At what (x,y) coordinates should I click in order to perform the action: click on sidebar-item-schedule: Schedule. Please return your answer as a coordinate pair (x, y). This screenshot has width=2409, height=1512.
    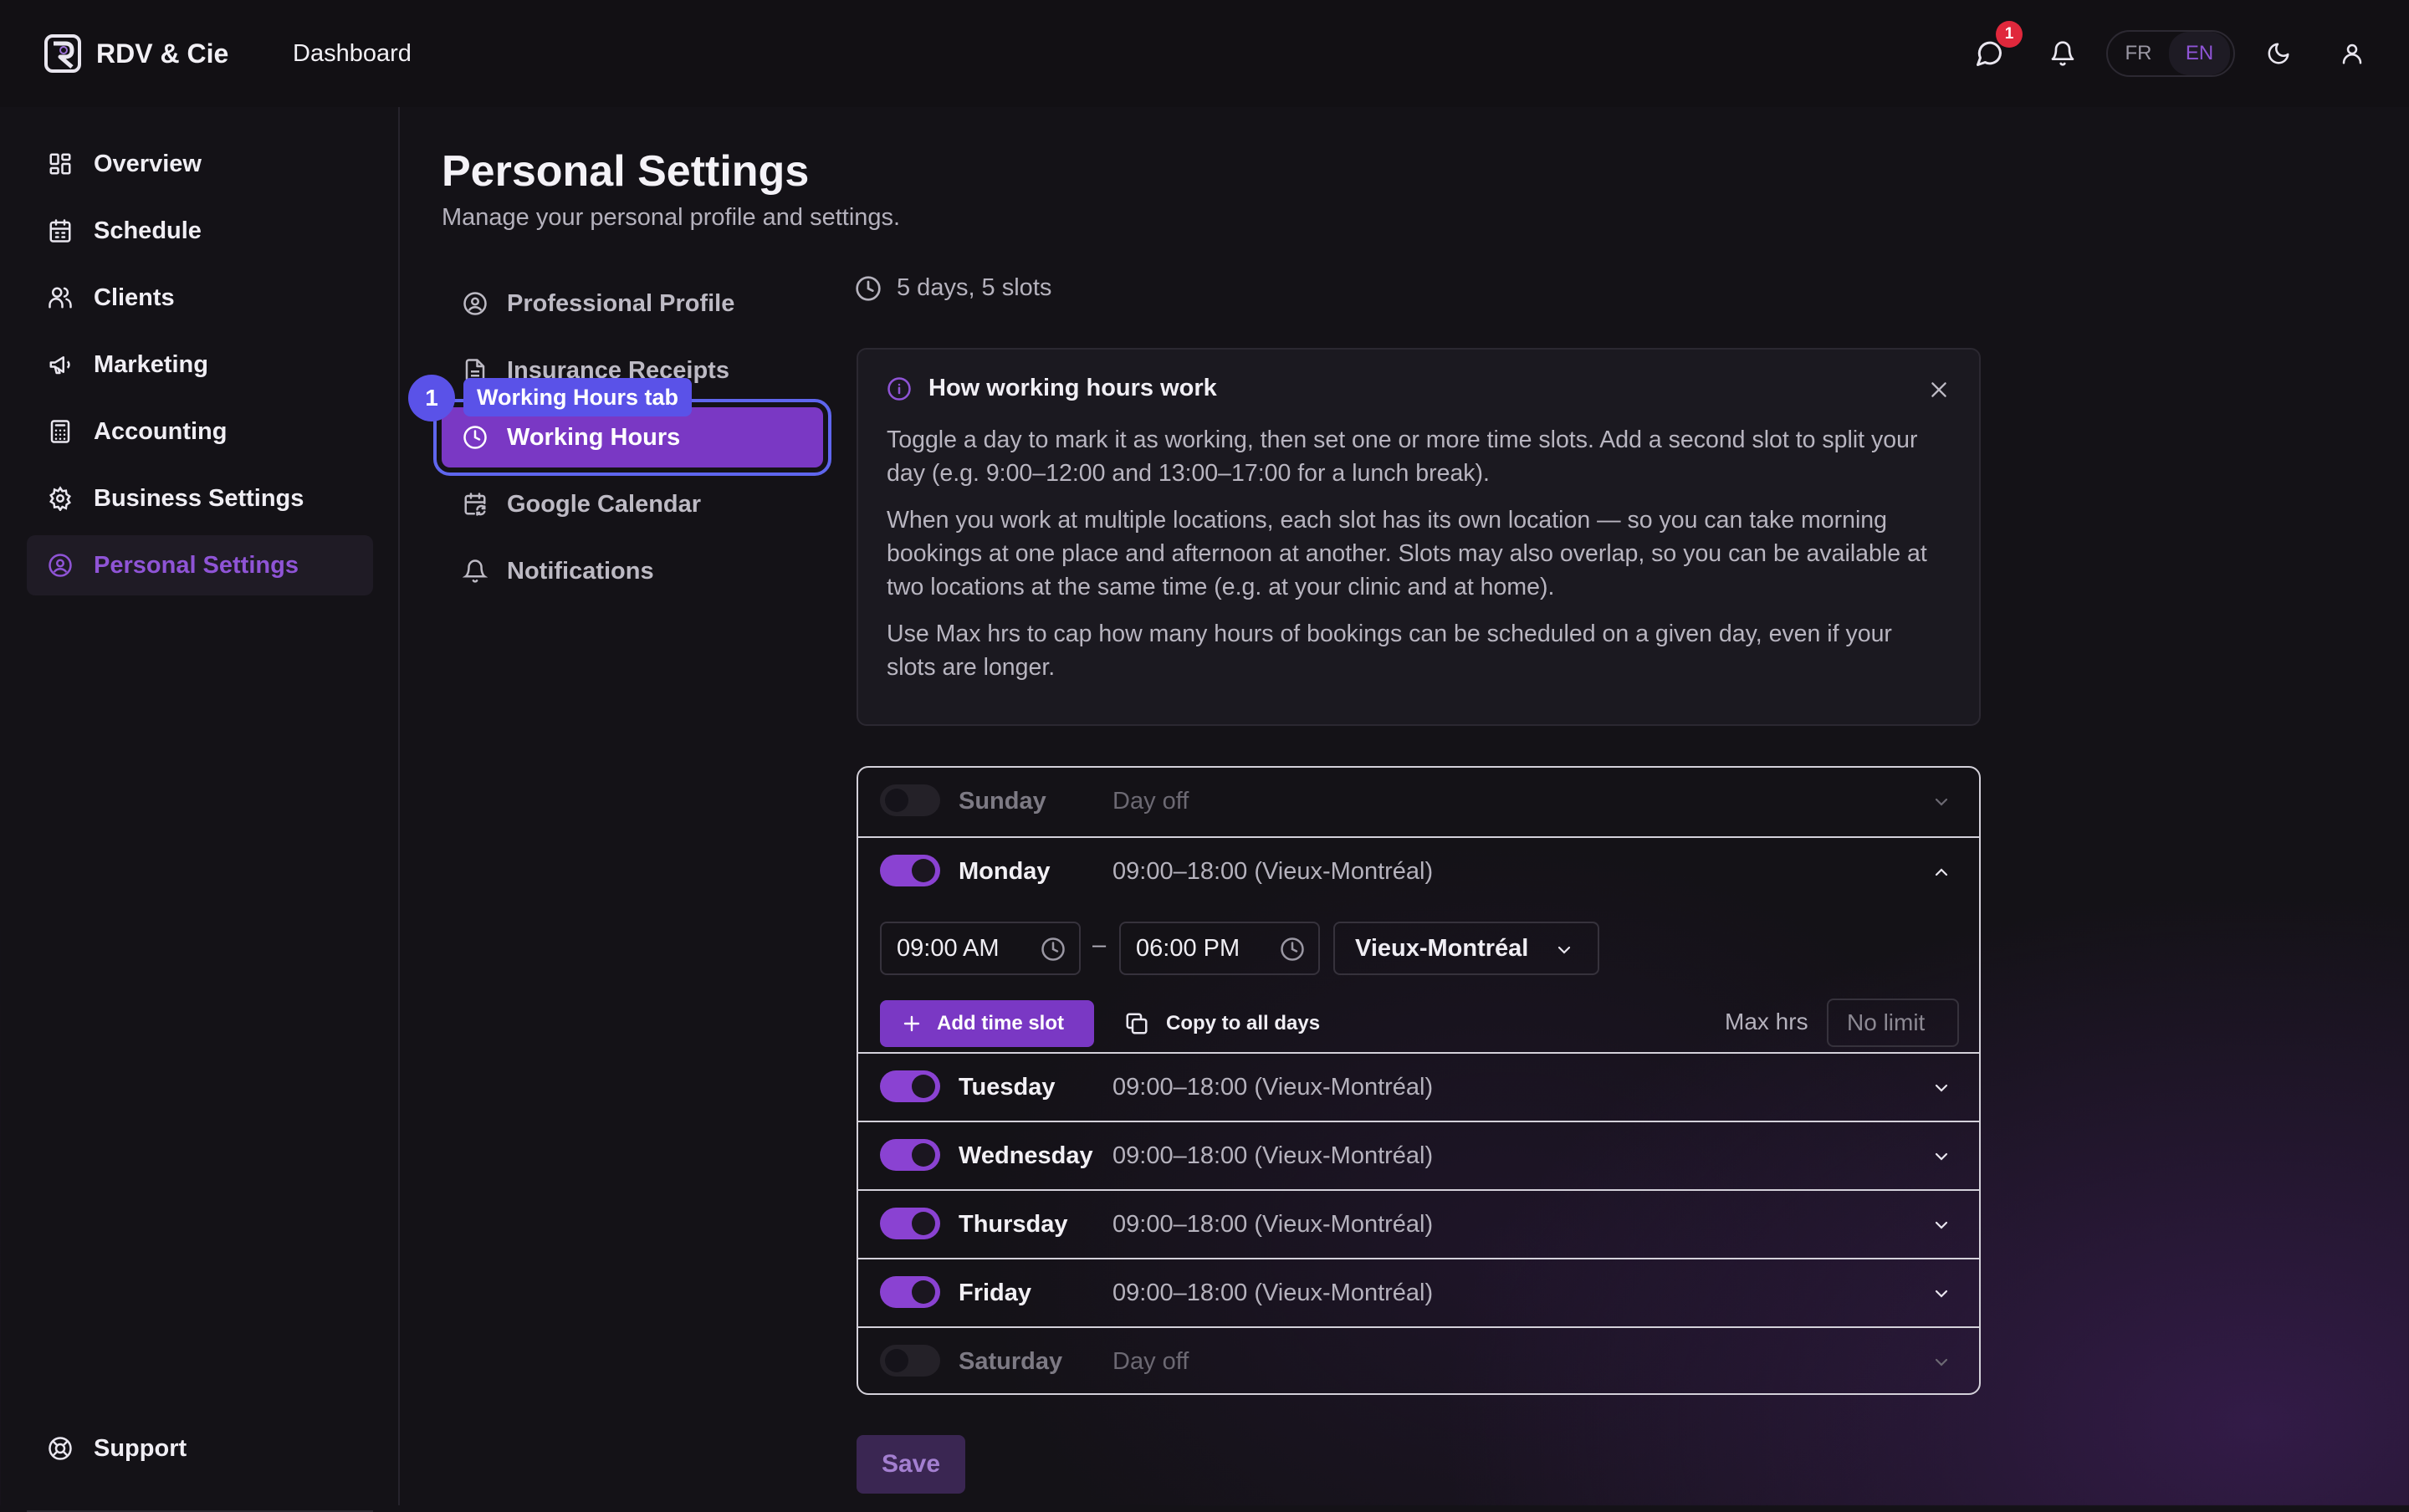
    Looking at the image, I should click on (200, 231).